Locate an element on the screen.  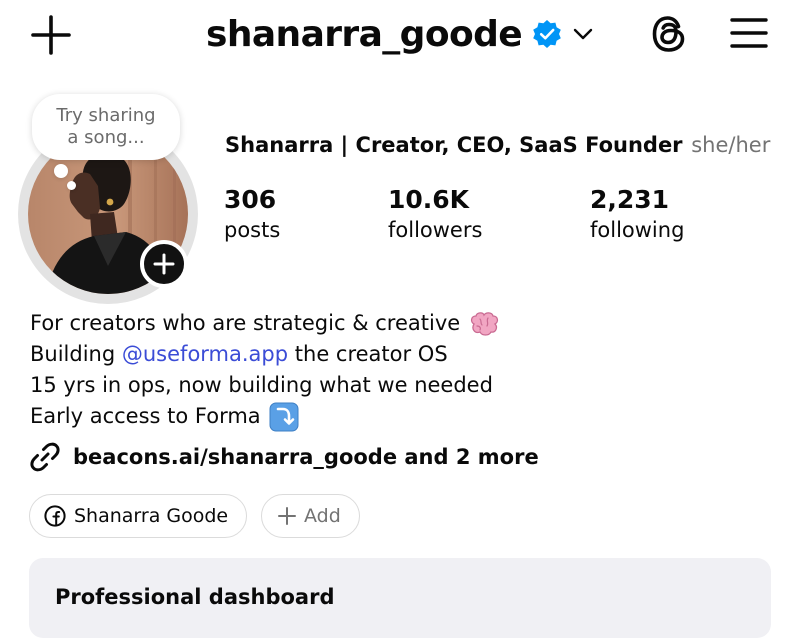
display-name: Shanarra | Creator, CEO, SaaS Founder is located at coordinates (454, 145).